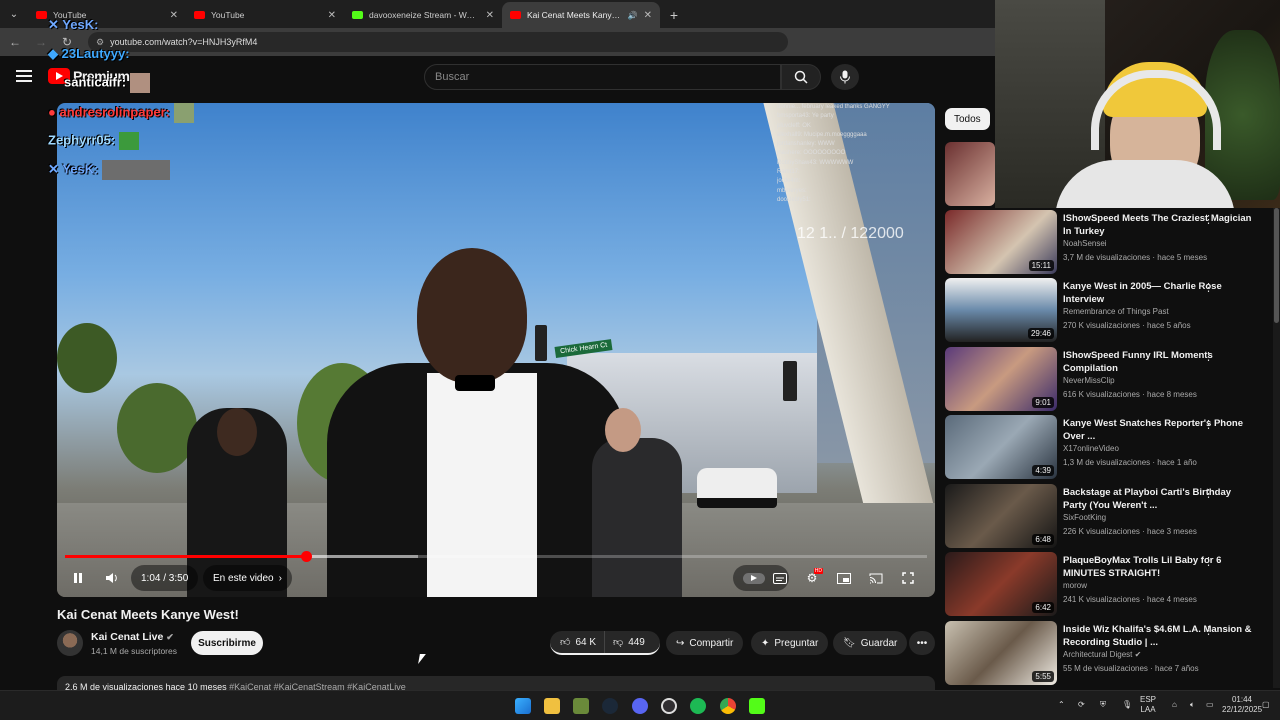 The width and height of the screenshot is (1280, 720). I want to click on shield-icon: ⛨, so click(1103, 705).